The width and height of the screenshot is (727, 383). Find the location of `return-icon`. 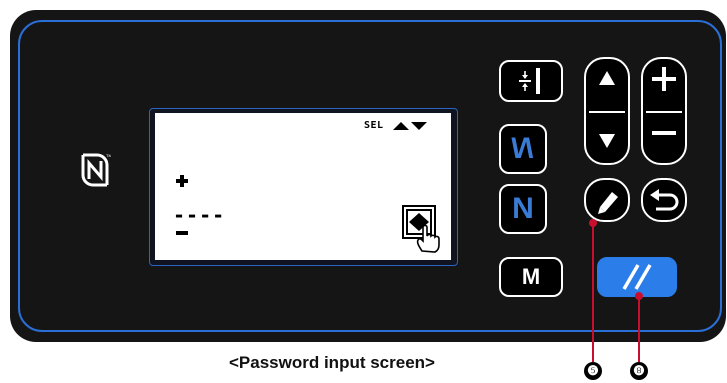

return-icon is located at coordinates (664, 200).